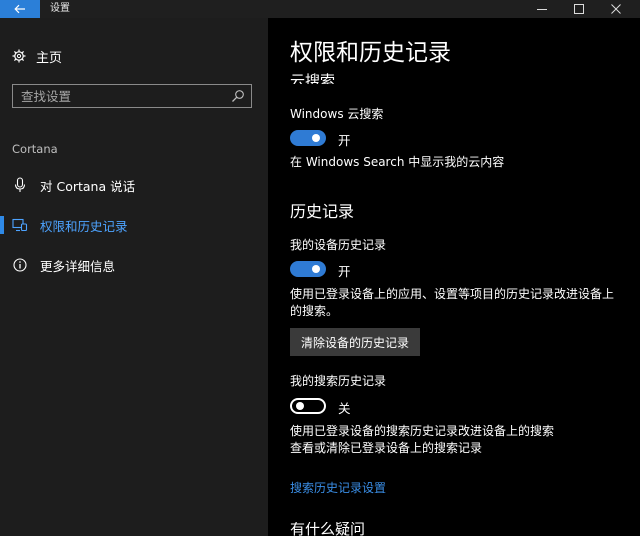  Describe the element at coordinates (84, 226) in the screenshot. I see `sidebar-item-label: 权限和历史记录` at that location.